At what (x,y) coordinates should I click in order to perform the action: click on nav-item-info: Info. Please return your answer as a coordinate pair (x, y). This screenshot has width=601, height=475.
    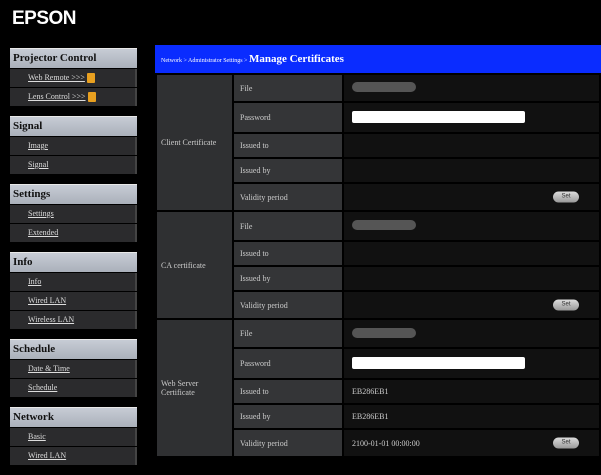
    Looking at the image, I should click on (73, 282).